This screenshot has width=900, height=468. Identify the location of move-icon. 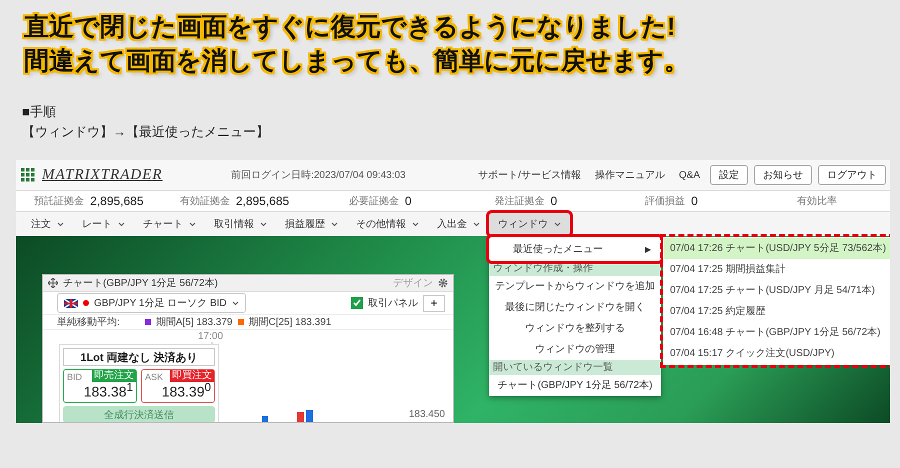
(53, 283).